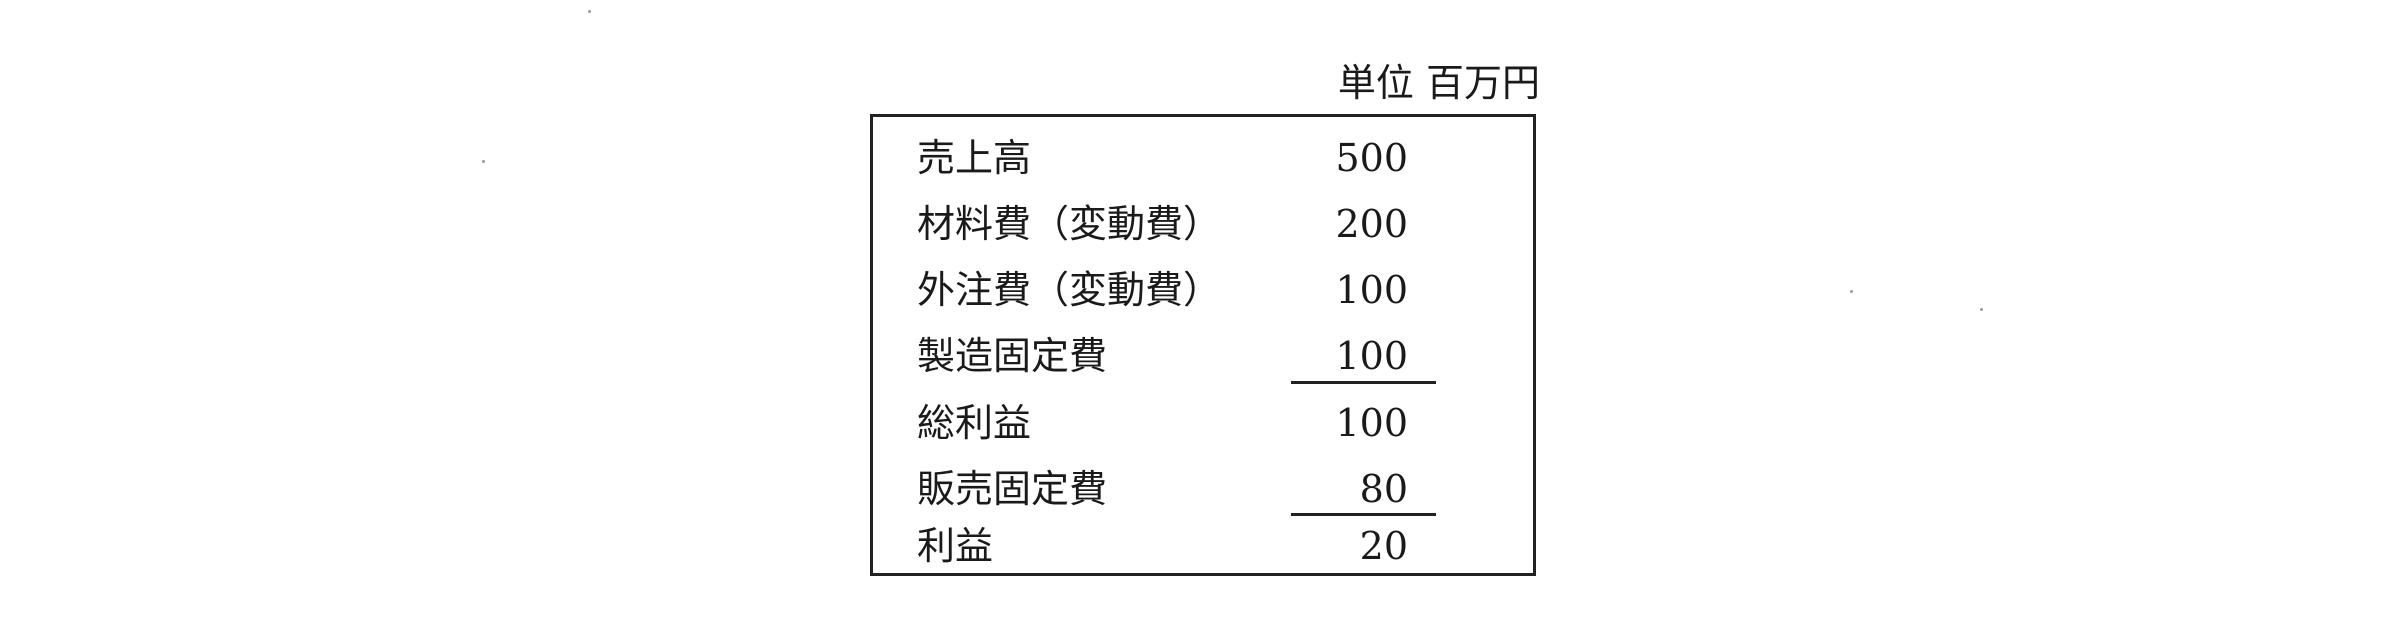 The image size is (2394, 626). I want to click on row-label: 外注費（変動費）, so click(1069, 290).